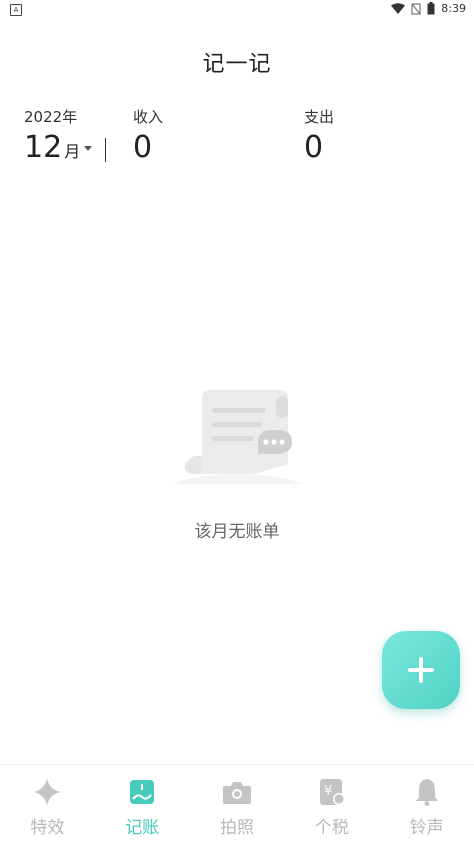 The height and width of the screenshot is (845, 474). I want to click on add-record-button, so click(421, 670).